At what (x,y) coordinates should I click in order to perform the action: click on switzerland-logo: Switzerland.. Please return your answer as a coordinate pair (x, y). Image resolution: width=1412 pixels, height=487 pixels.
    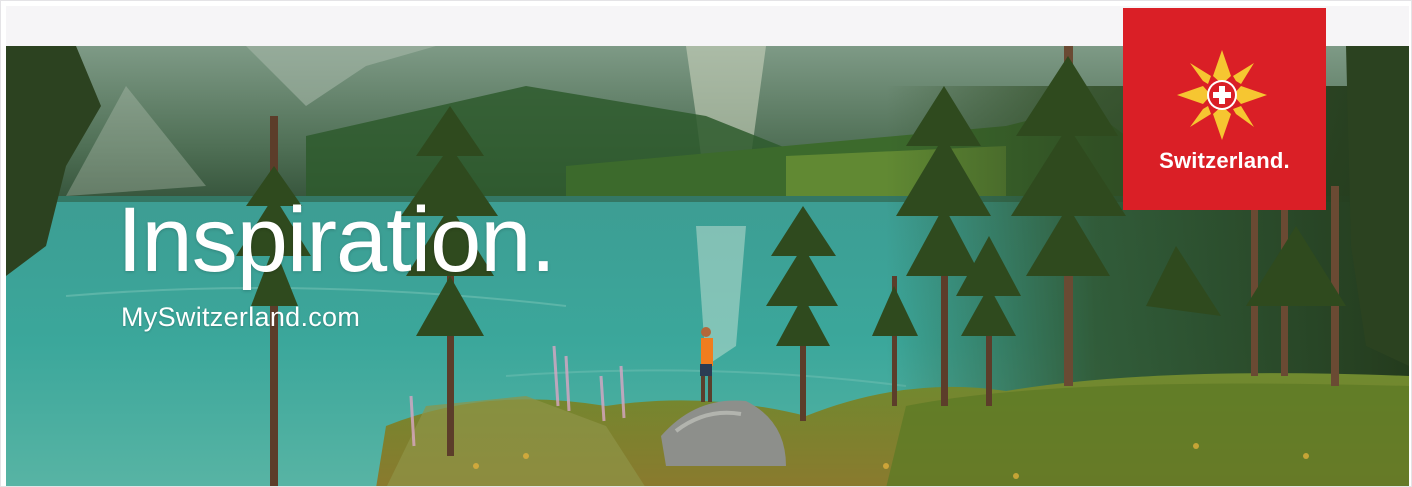
    Looking at the image, I should click on (1224, 109).